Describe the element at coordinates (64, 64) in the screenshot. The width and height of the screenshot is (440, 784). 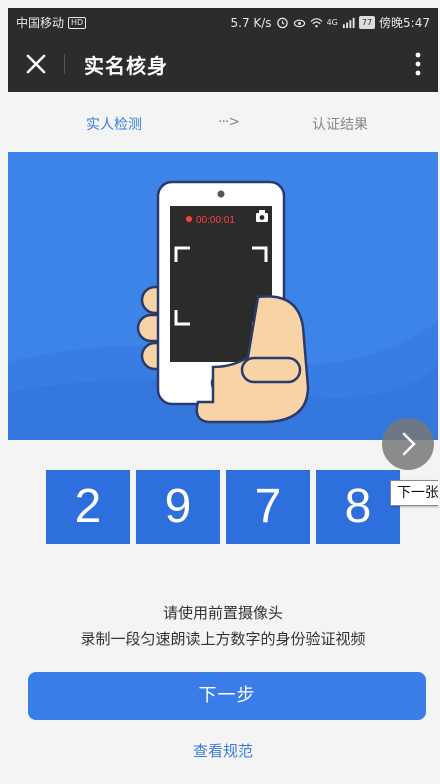
I see `title-divider` at that location.